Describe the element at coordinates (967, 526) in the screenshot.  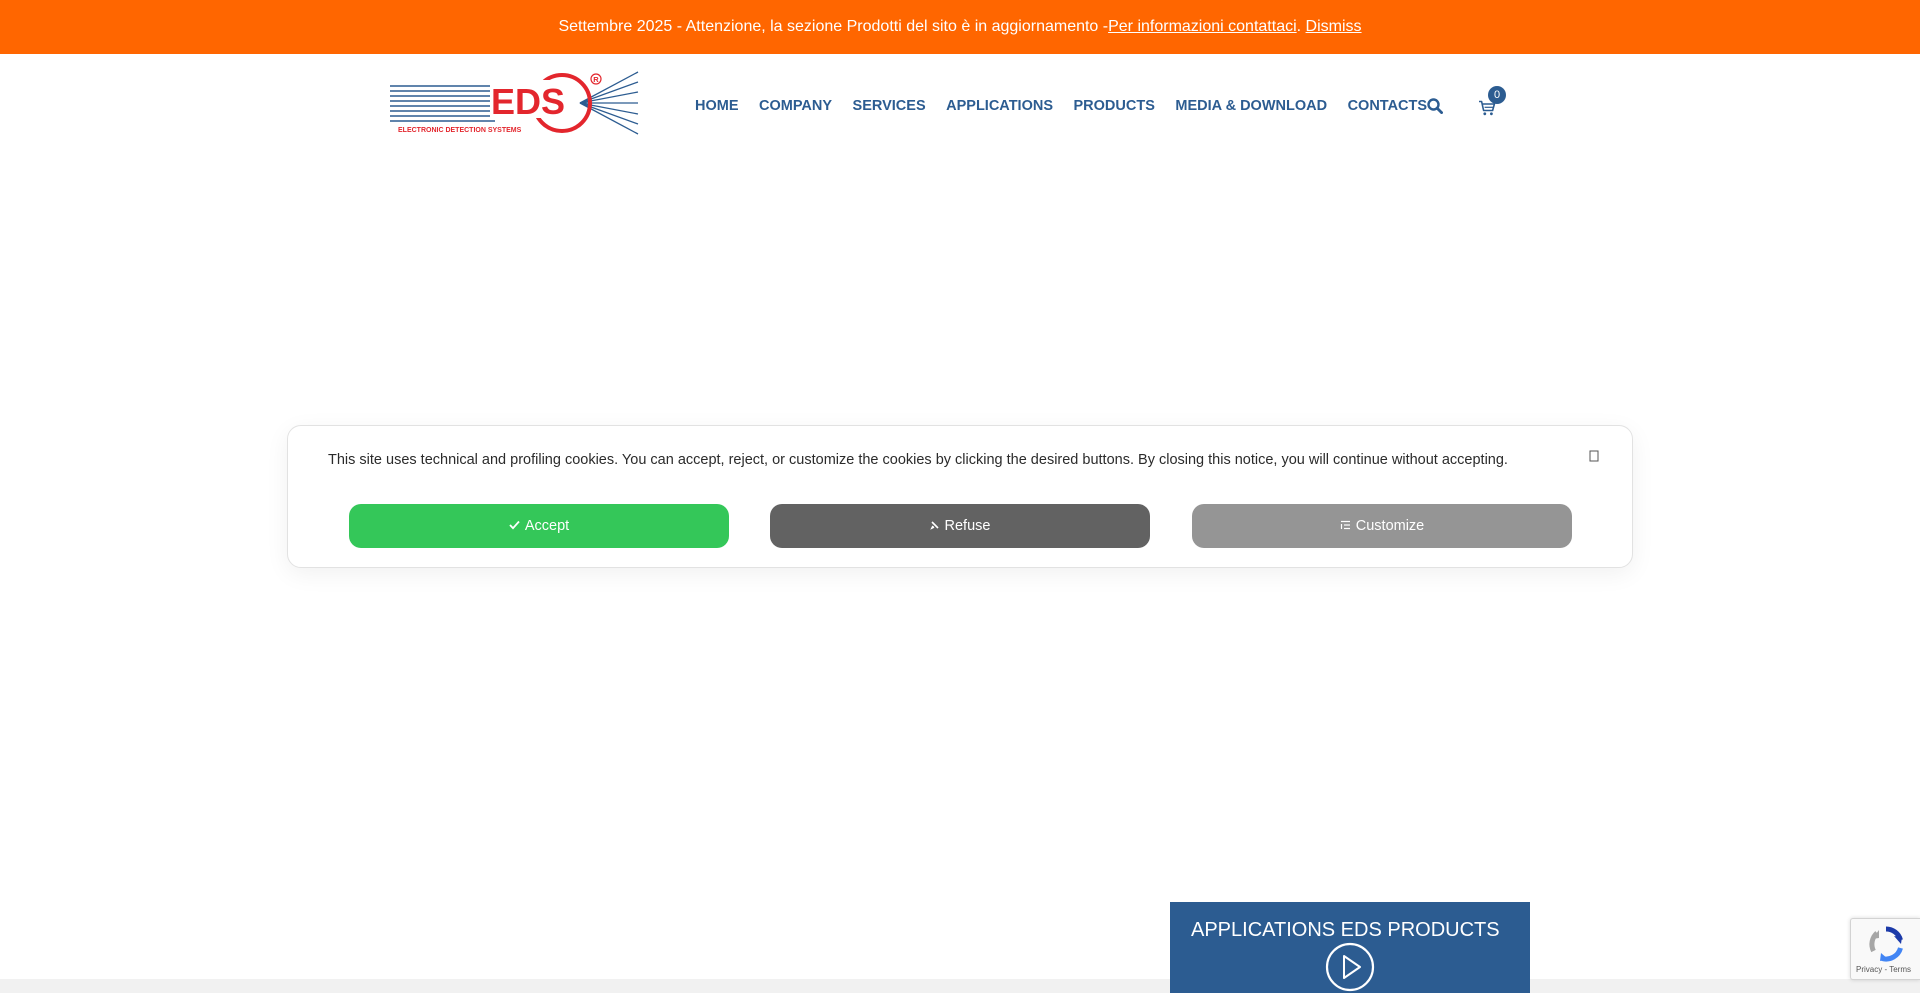
I see `refuse-label: Refuse` at that location.